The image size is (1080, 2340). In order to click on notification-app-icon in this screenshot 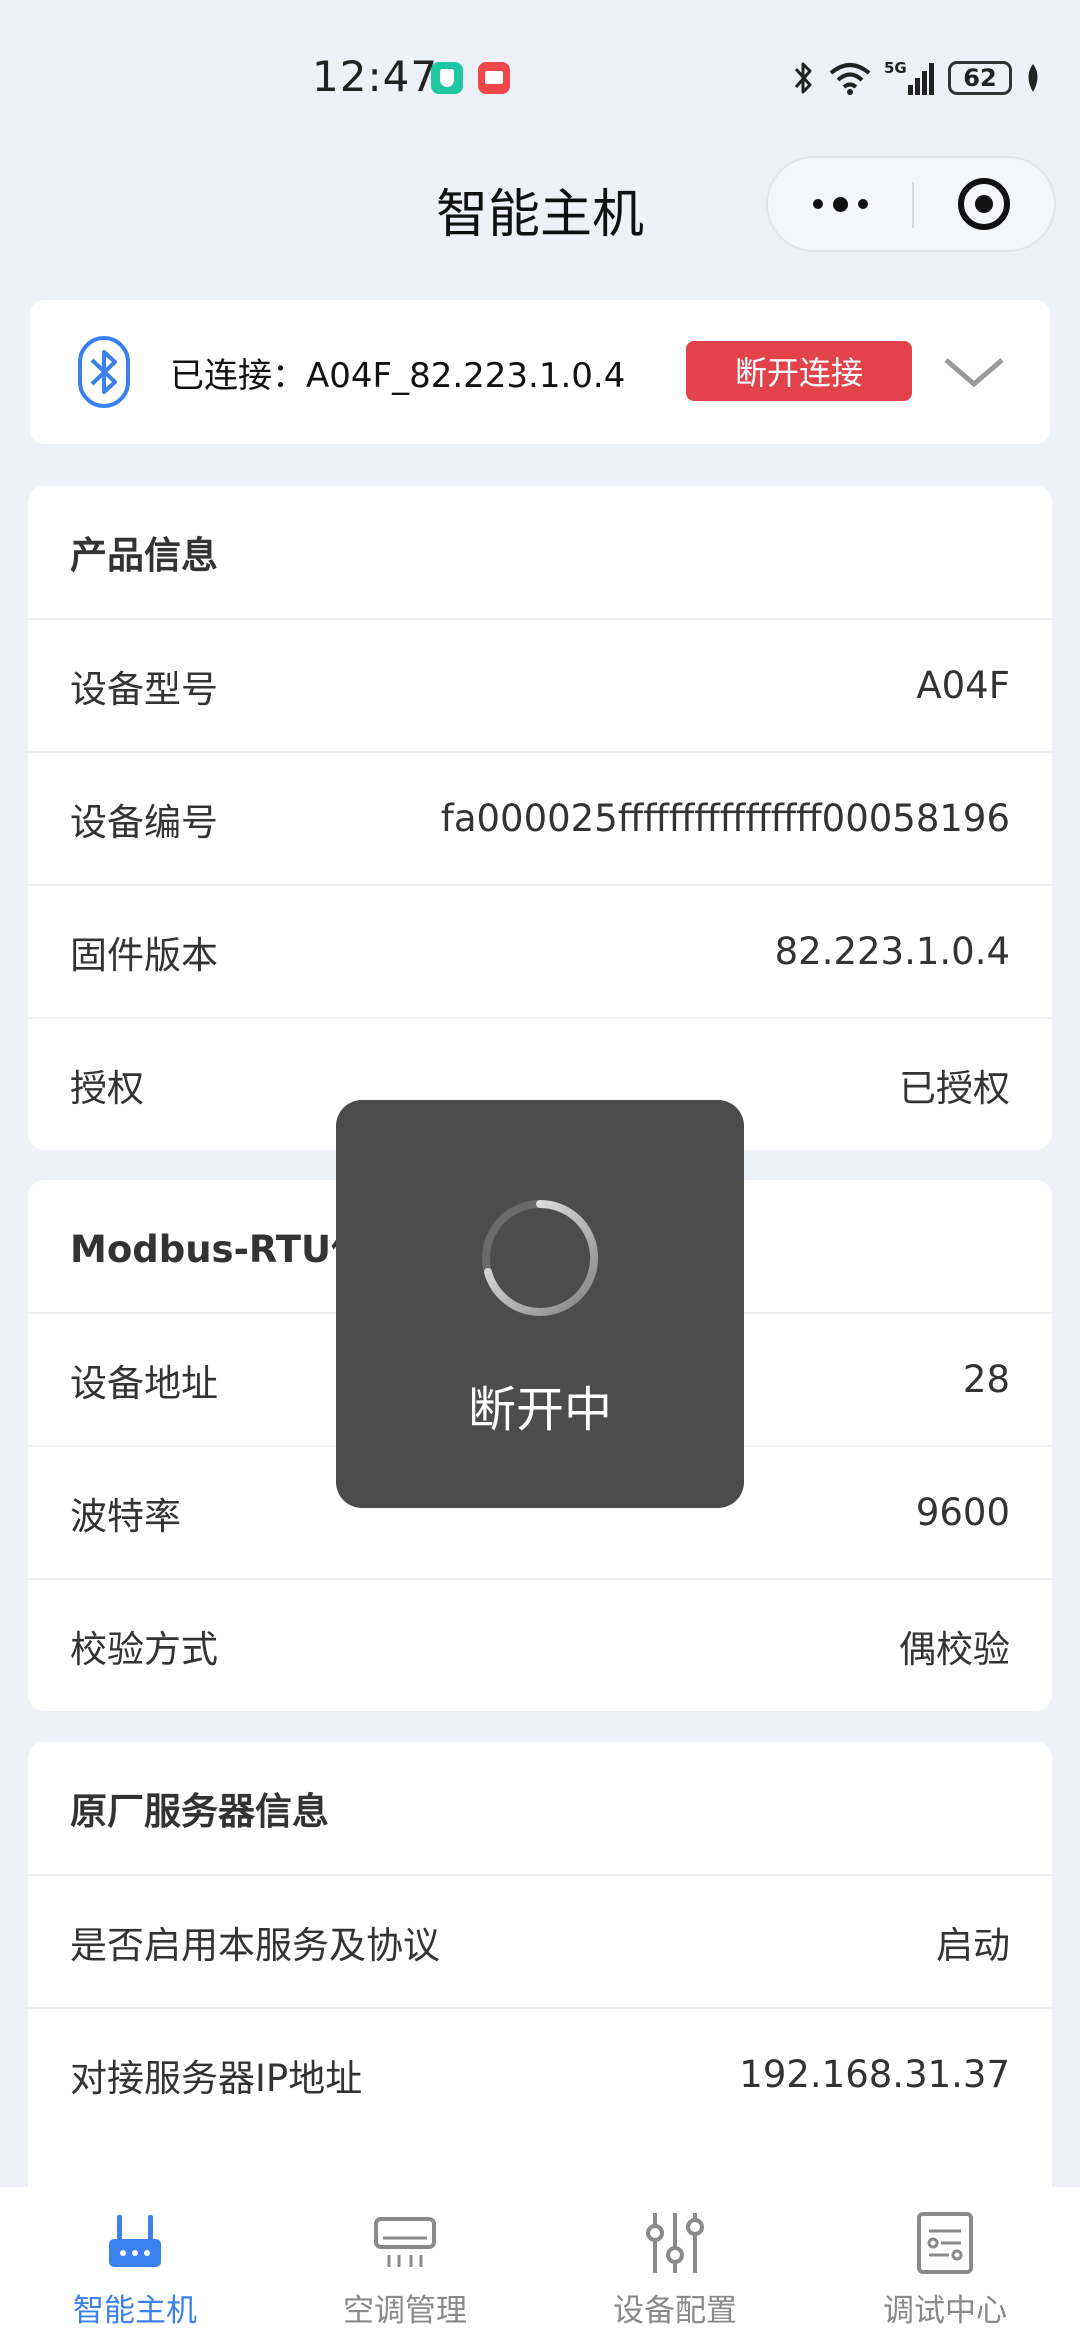, I will do `click(494, 78)`.